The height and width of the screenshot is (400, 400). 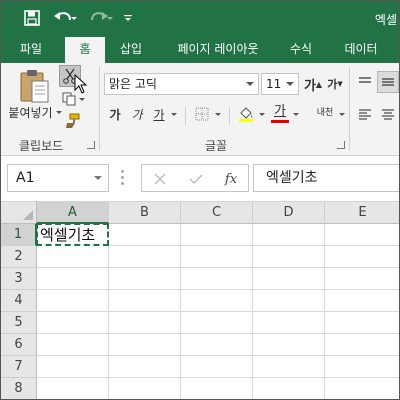 I want to click on phonetic-dropdown-icon, so click(x=342, y=114).